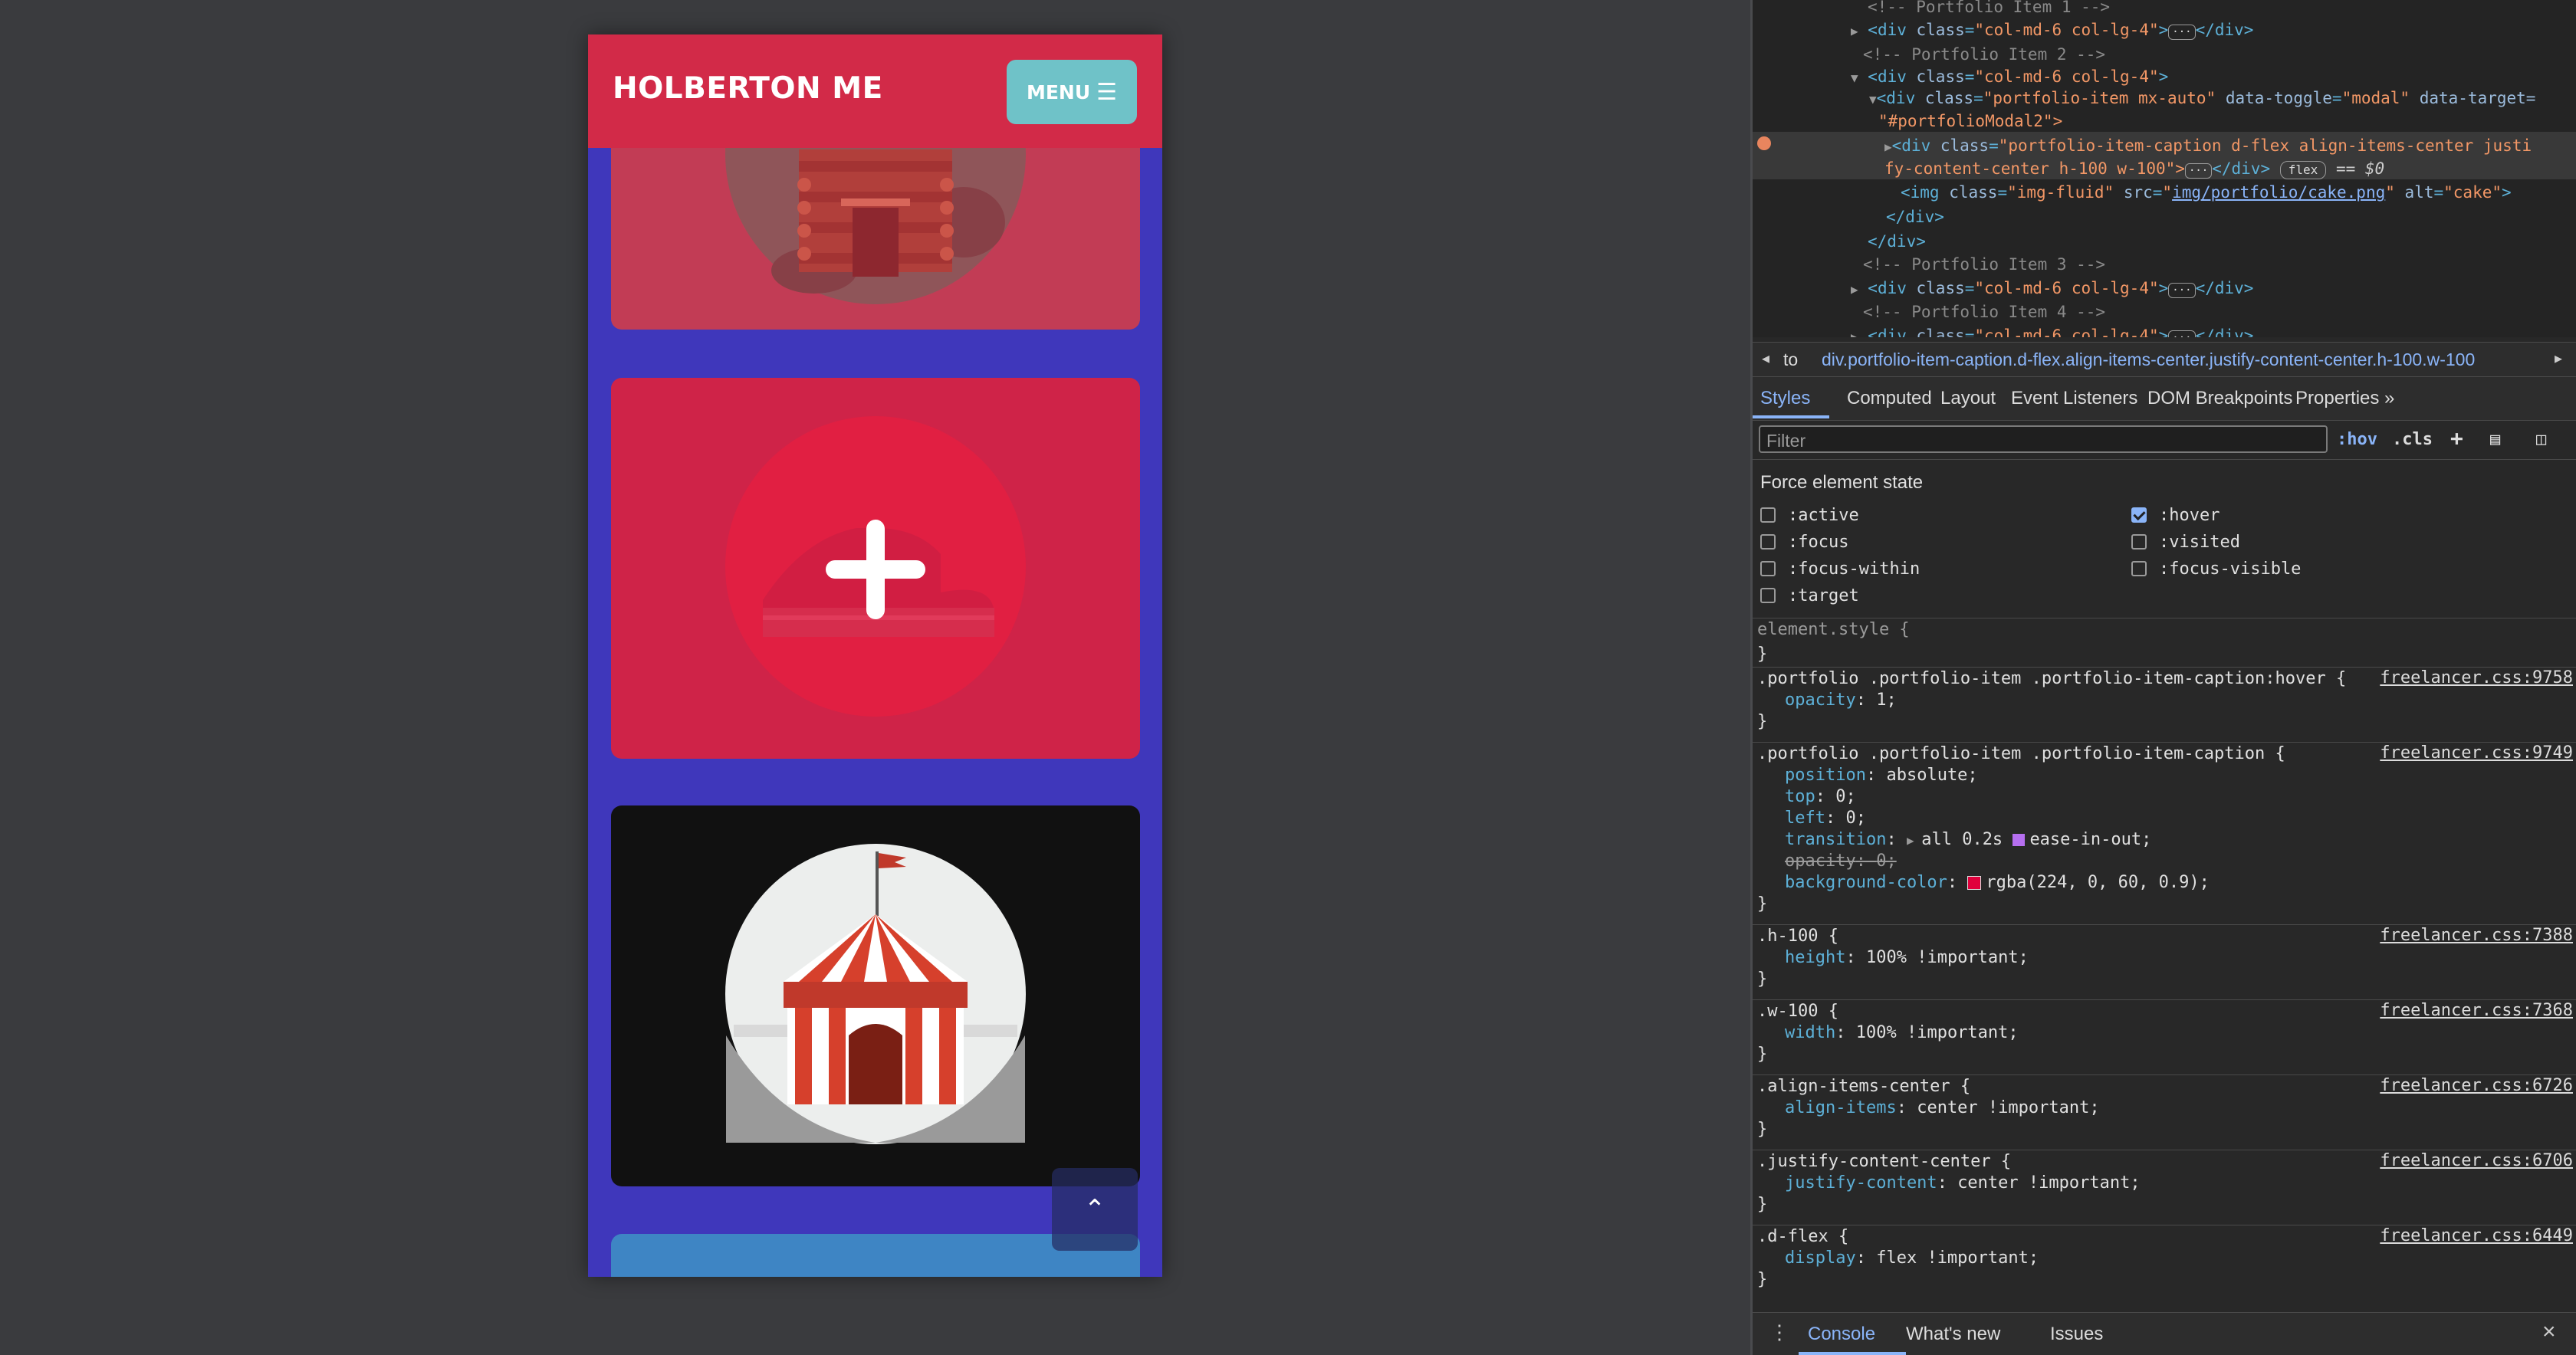  What do you see at coordinates (2190, 516) in the screenshot?
I see `force-state-label: :hover` at bounding box center [2190, 516].